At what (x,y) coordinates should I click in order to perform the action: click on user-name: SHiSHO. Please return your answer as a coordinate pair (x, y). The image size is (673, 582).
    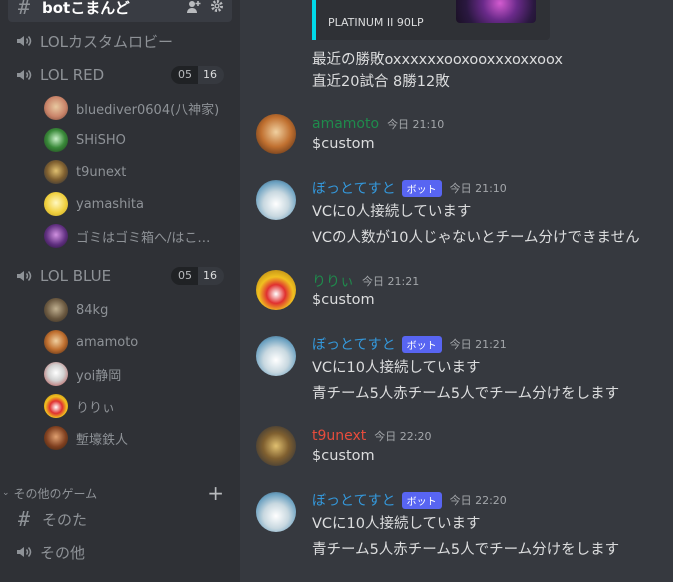
    Looking at the image, I should click on (101, 140).